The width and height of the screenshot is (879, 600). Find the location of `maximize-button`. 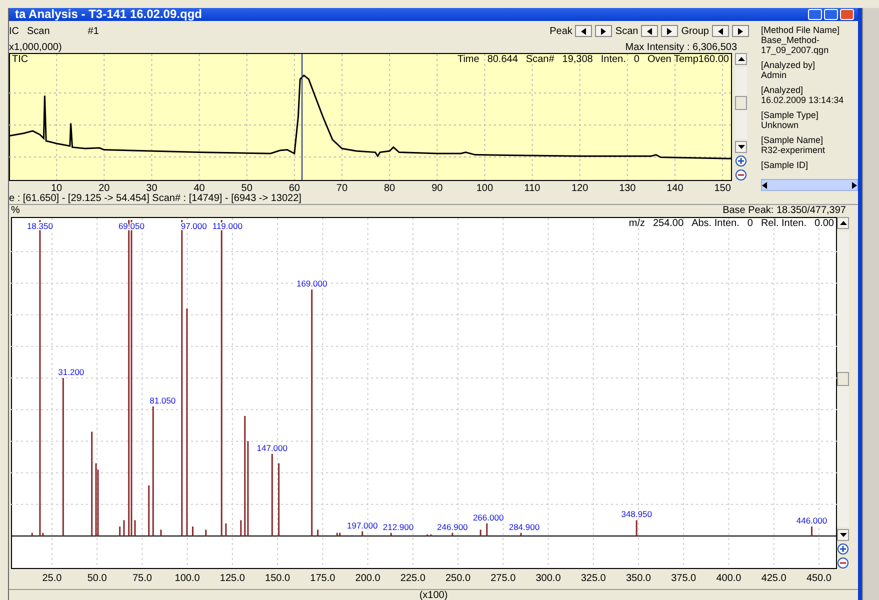

maximize-button is located at coordinates (831, 14).